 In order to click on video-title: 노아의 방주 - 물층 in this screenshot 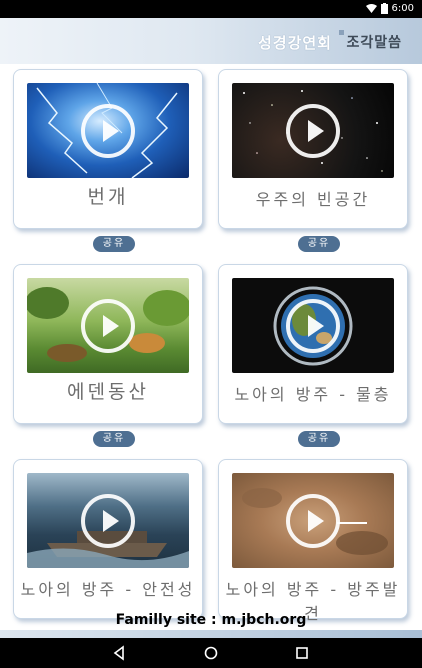, I will do `click(313, 394)`.